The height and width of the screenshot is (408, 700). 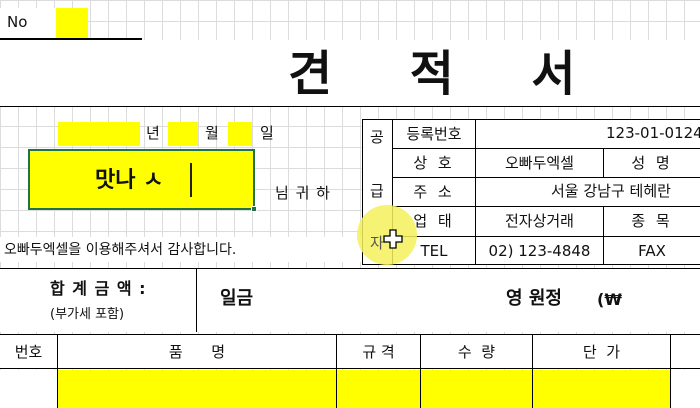 What do you see at coordinates (237, 298) in the screenshot?
I see `total-prefix: 일금` at bounding box center [237, 298].